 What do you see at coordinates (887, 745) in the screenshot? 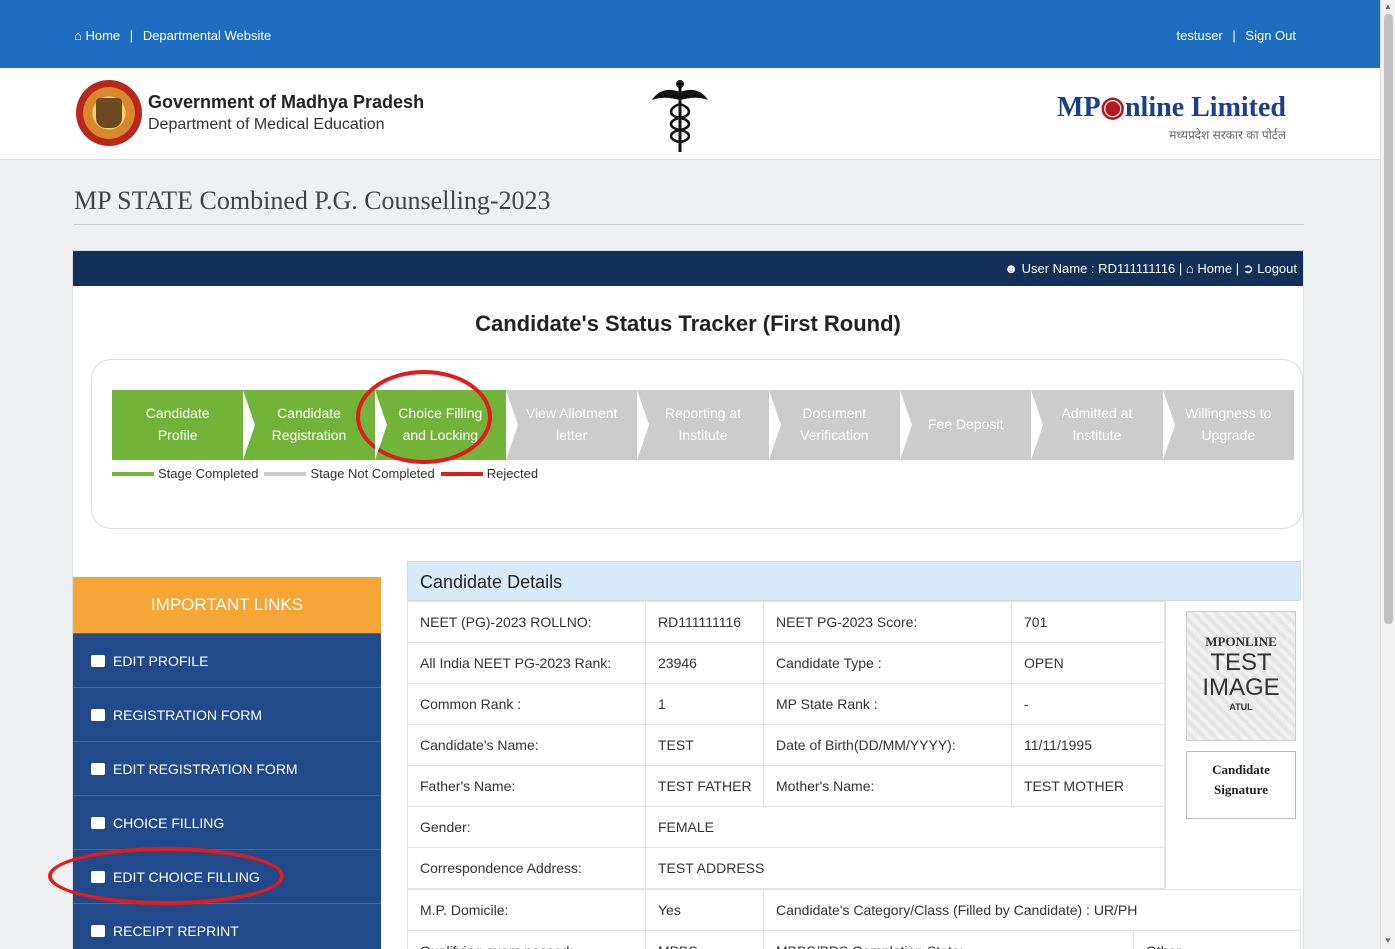
I see `label-cell: Date of Birth(DD/MM/YYYY):` at bounding box center [887, 745].